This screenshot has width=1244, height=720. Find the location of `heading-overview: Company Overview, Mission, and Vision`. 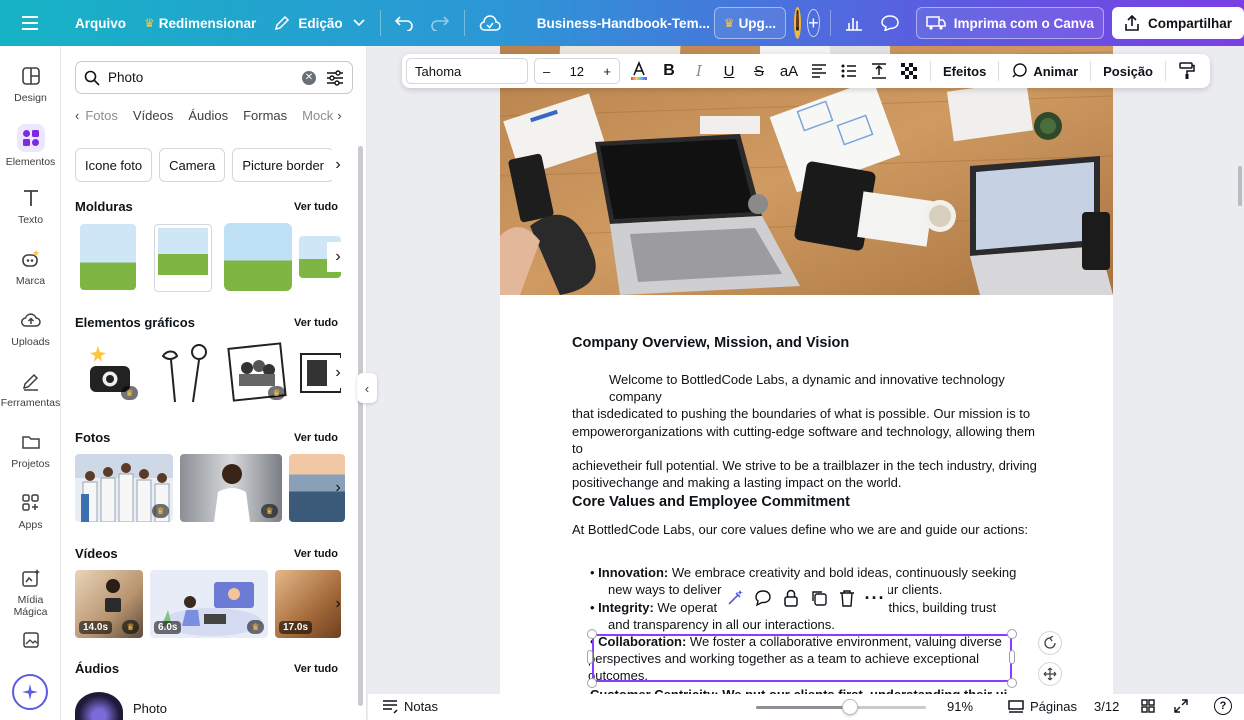

heading-overview: Company Overview, Mission, and Vision is located at coordinates (710, 343).